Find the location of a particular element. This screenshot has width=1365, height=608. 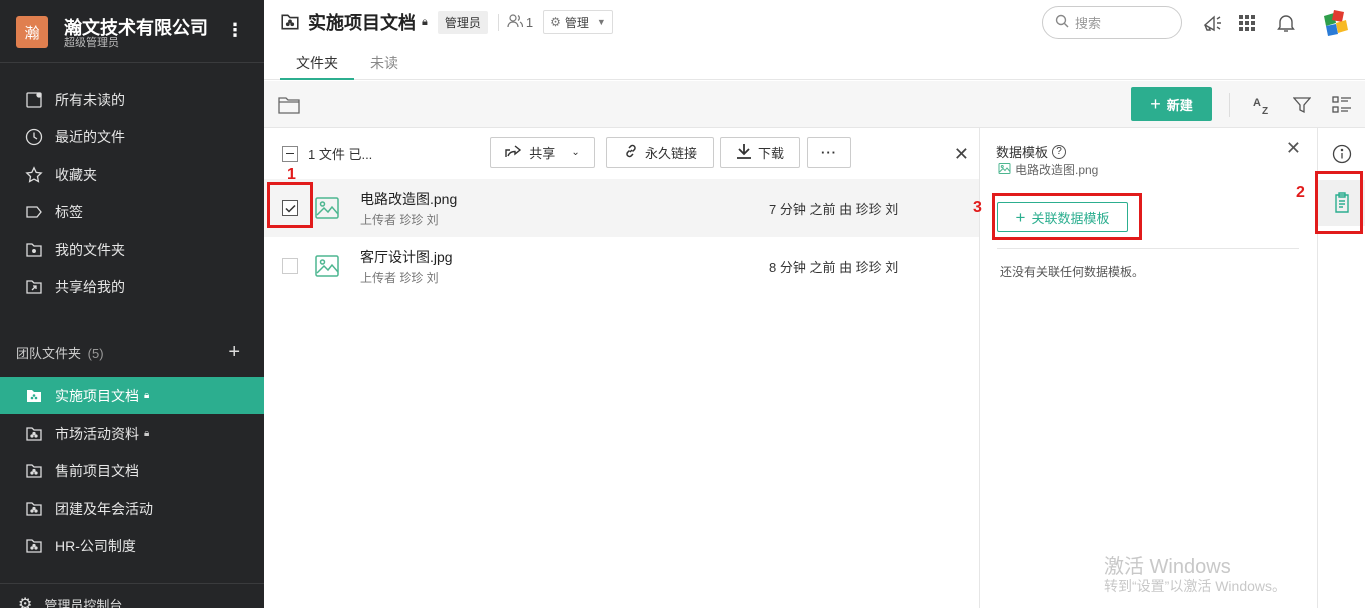

admin-console-link: ⚙ 管理员控制台 is located at coordinates (70, 601).